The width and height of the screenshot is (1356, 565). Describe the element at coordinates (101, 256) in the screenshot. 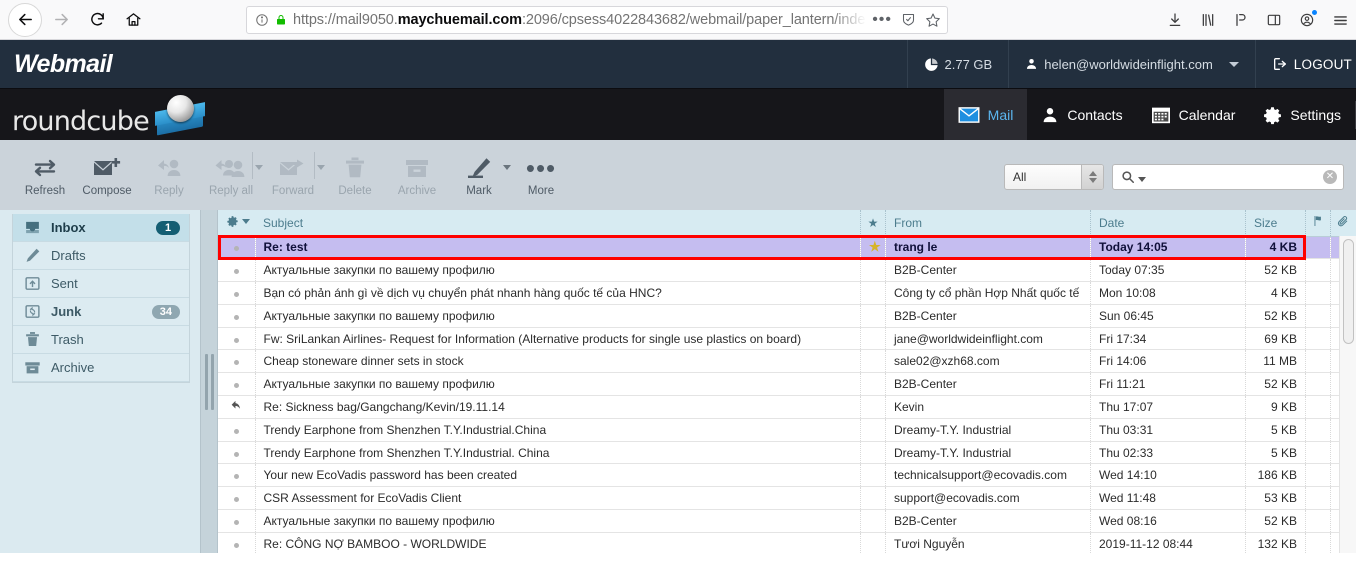

I see `folder-item-drafts: Drafts` at that location.